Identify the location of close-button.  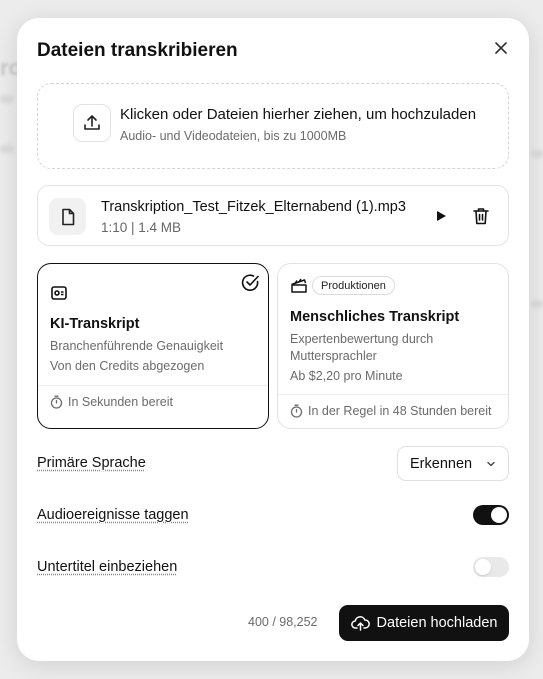
(501, 48).